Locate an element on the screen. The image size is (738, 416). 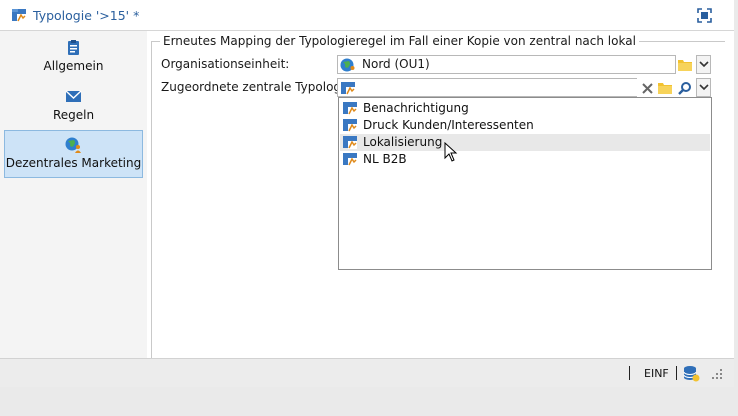
typology-field is located at coordinates (487, 87).